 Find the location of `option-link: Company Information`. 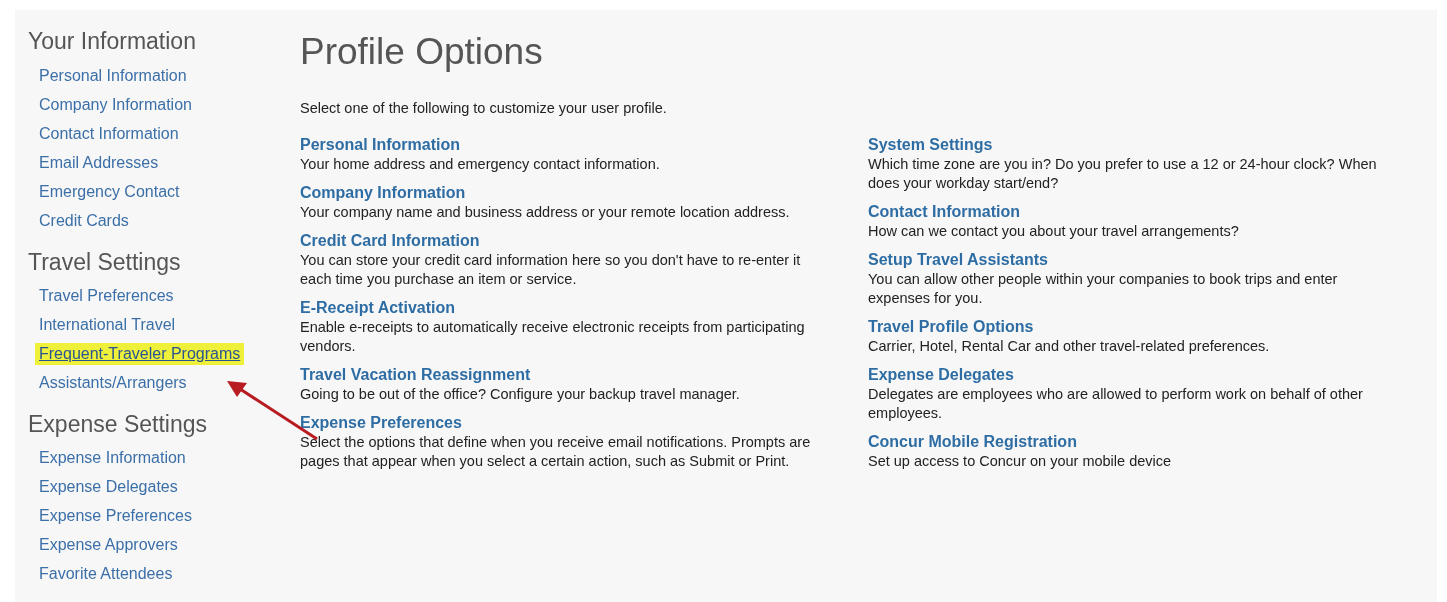

option-link: Company Information is located at coordinates (565, 192).